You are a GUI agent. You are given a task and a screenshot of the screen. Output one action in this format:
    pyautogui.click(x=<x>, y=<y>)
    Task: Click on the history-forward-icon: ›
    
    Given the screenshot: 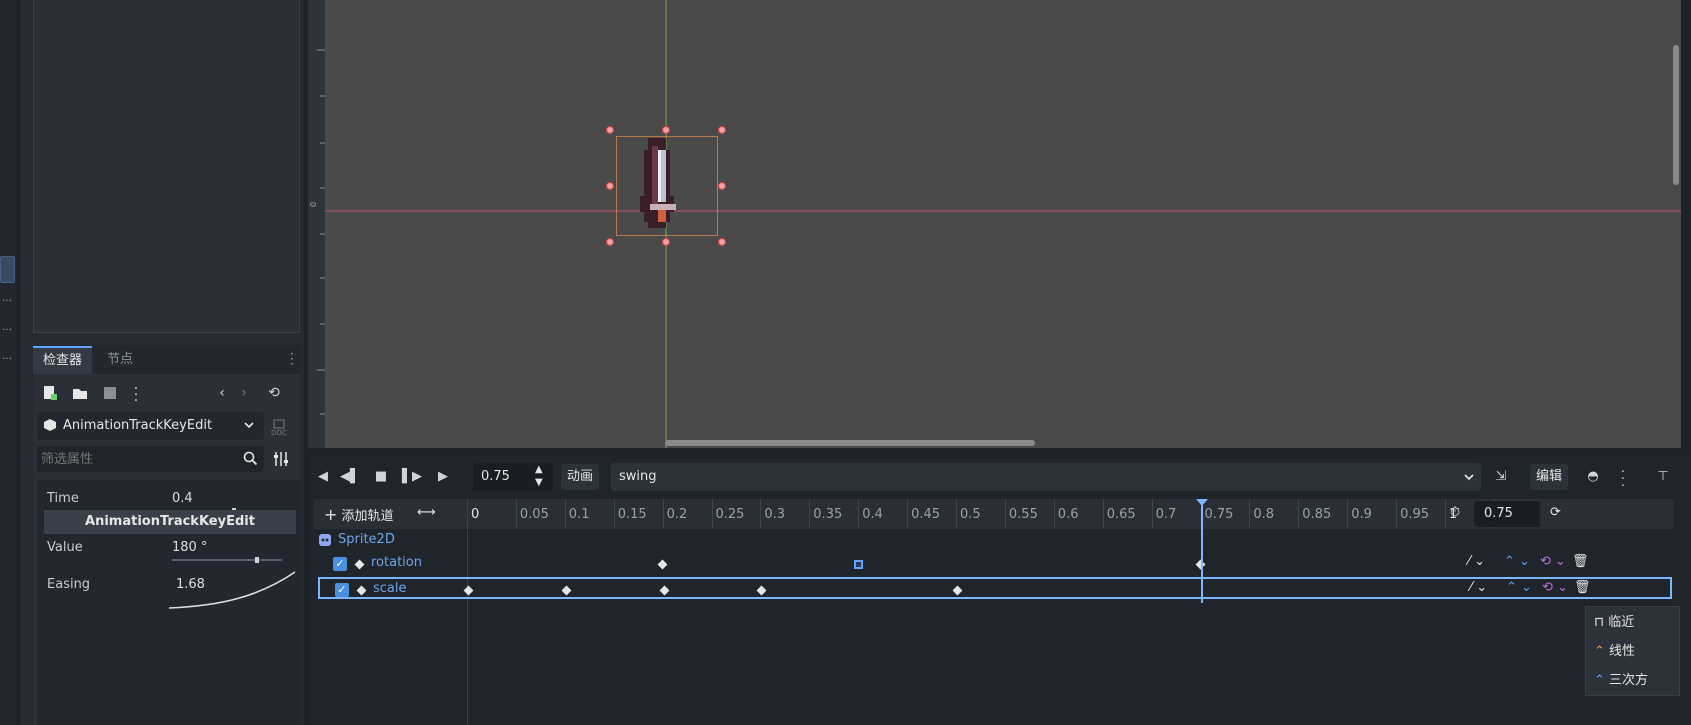 What is the action you would take?
    pyautogui.click(x=244, y=393)
    